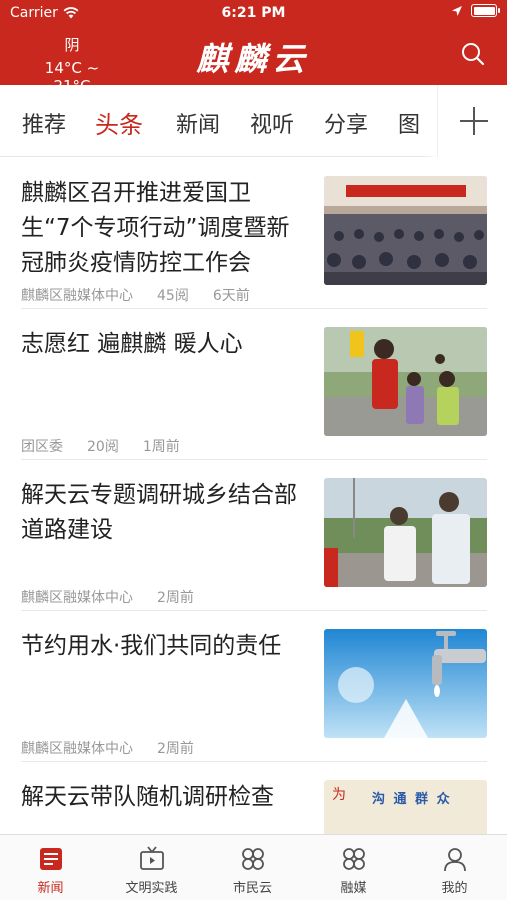 This screenshot has height=900, width=507. Describe the element at coordinates (147, 295) in the screenshot. I see `news-meta: 麒麟区融媒体中心 45阅 6天前` at that location.